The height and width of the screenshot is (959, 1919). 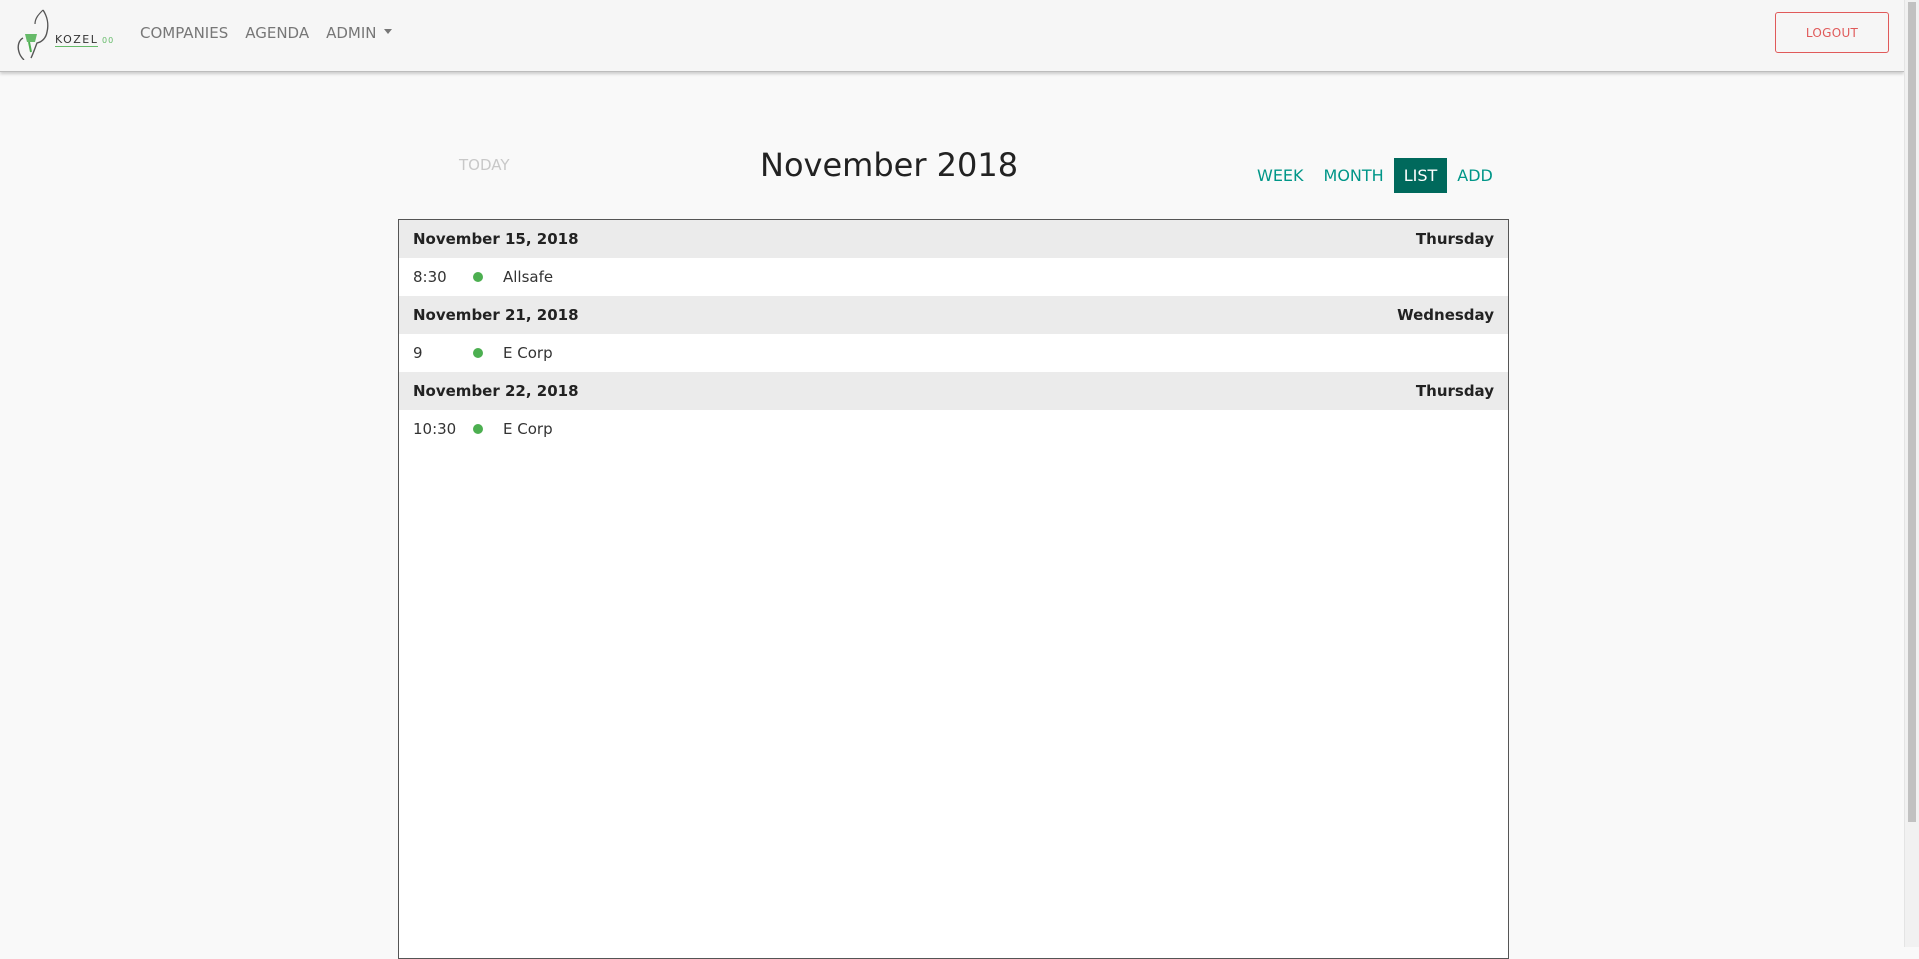 What do you see at coordinates (435, 429) in the screenshot?
I see `event-time: 10:30` at bounding box center [435, 429].